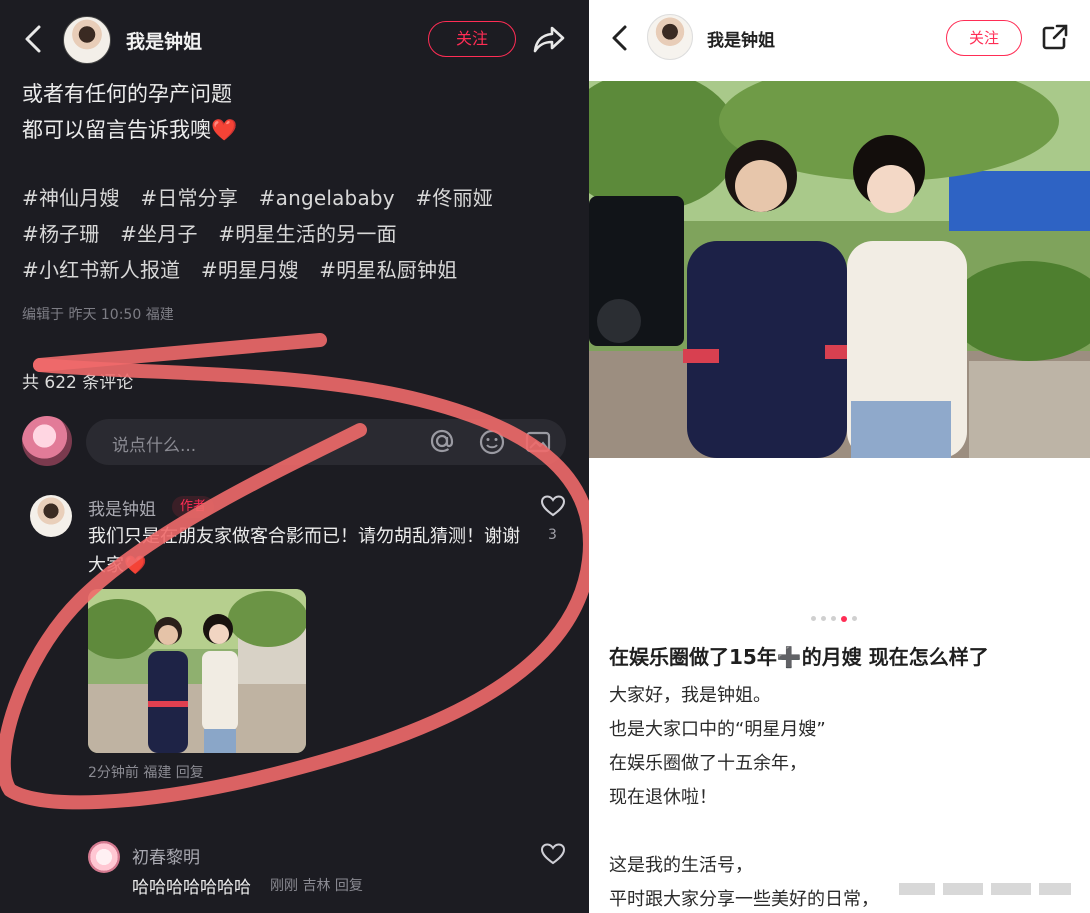 The width and height of the screenshot is (1090, 913). Describe the element at coordinates (327, 198) in the screenshot. I see `hashtag: #angelababy` at that location.